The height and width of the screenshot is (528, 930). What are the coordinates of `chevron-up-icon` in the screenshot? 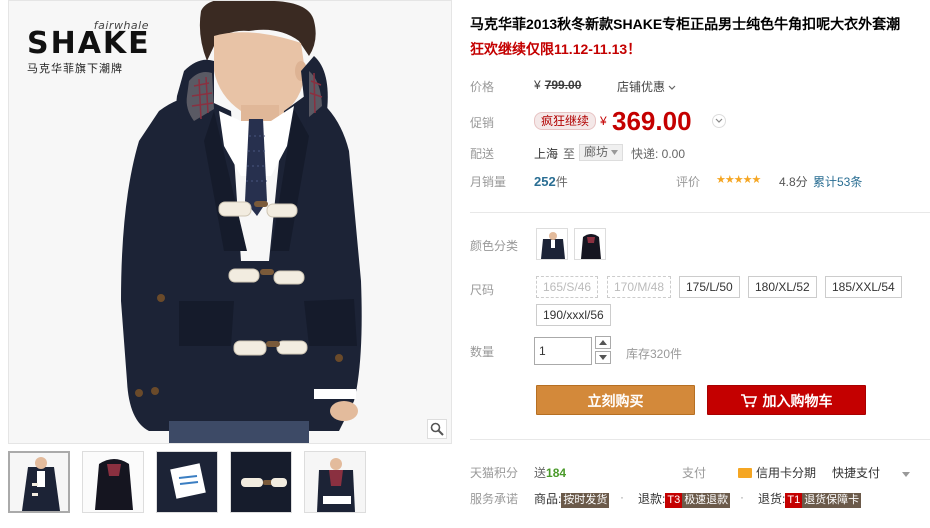 It's located at (603, 342).